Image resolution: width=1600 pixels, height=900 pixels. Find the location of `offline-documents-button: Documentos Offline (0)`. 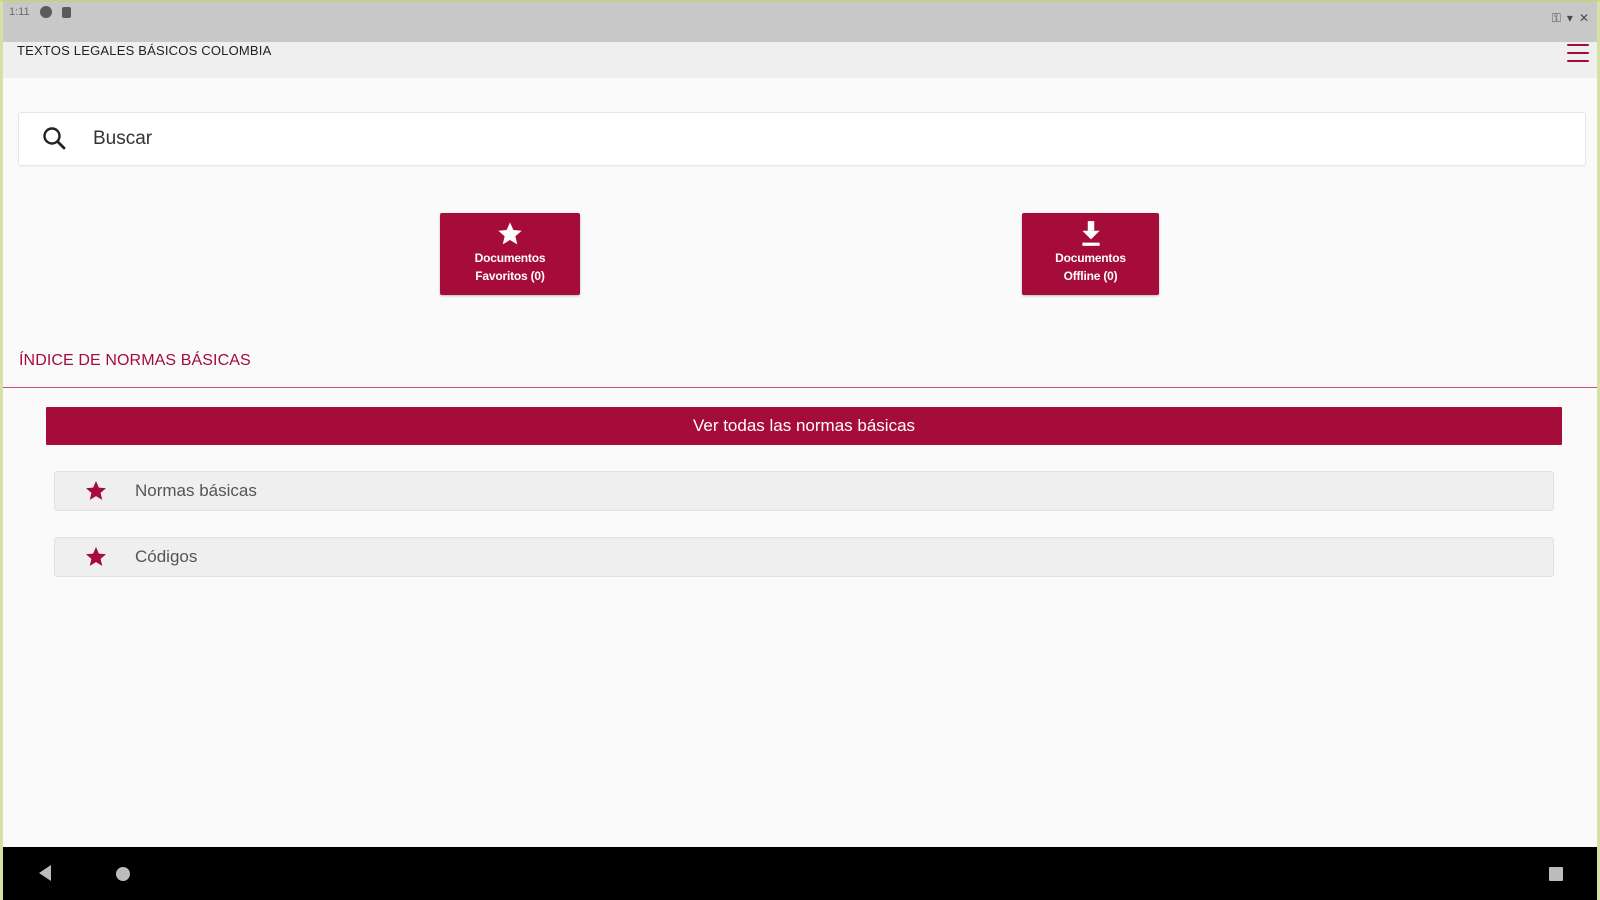

offline-documents-button: Documentos Offline (0) is located at coordinates (1090, 254).